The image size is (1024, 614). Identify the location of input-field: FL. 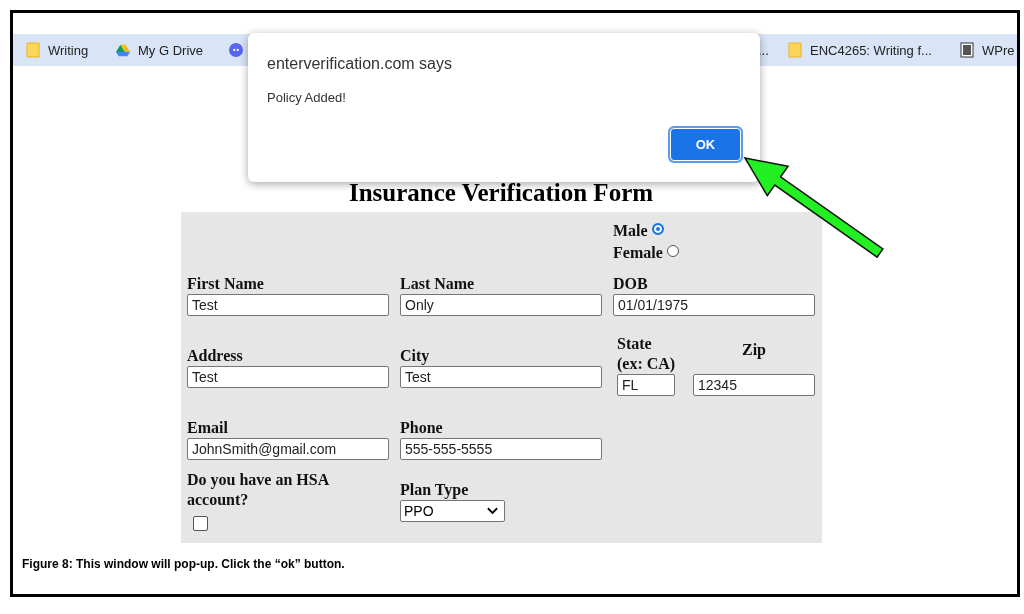
(646, 385).